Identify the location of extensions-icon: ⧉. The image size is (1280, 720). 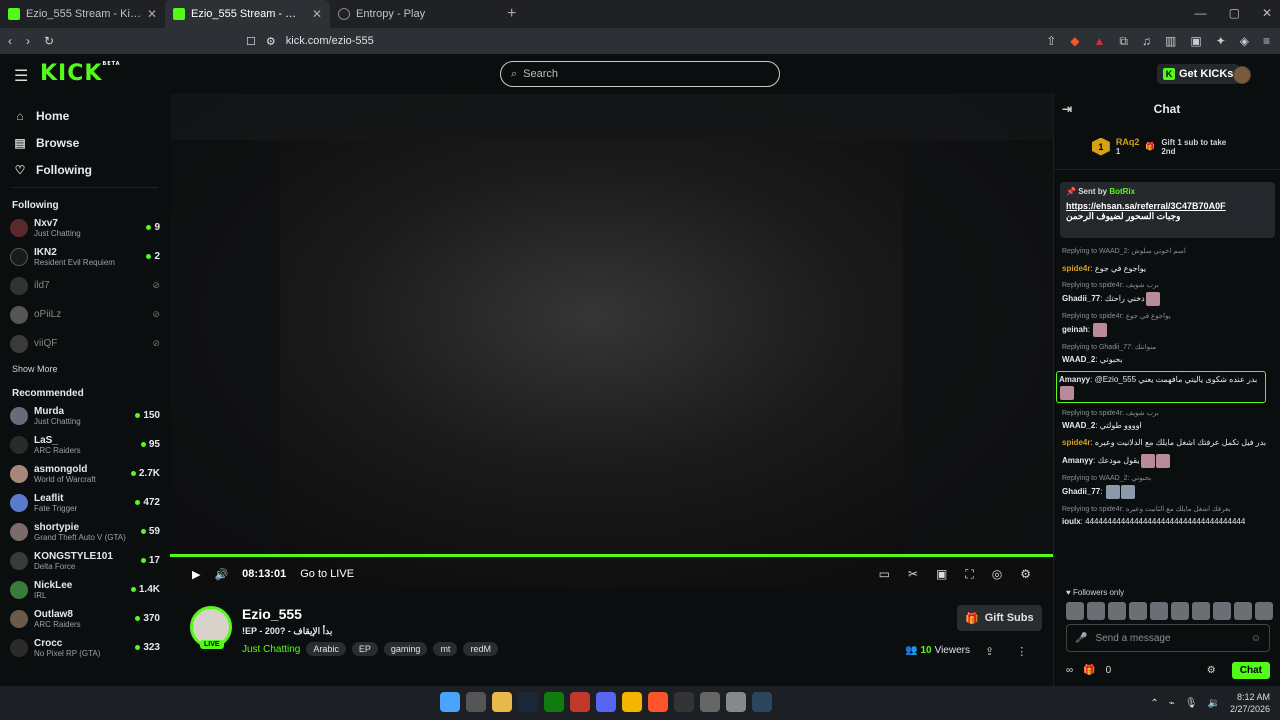
(1123, 41).